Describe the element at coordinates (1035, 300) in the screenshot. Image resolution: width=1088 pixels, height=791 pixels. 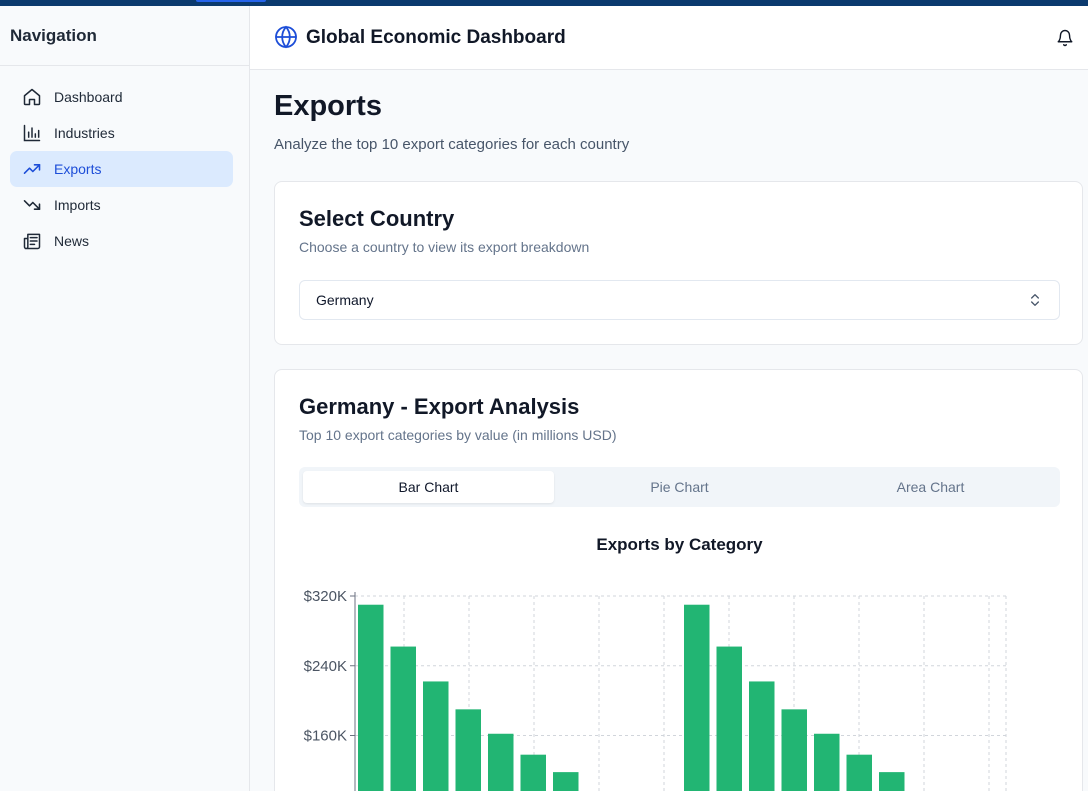
I see `chevrons-up-down-icon` at that location.